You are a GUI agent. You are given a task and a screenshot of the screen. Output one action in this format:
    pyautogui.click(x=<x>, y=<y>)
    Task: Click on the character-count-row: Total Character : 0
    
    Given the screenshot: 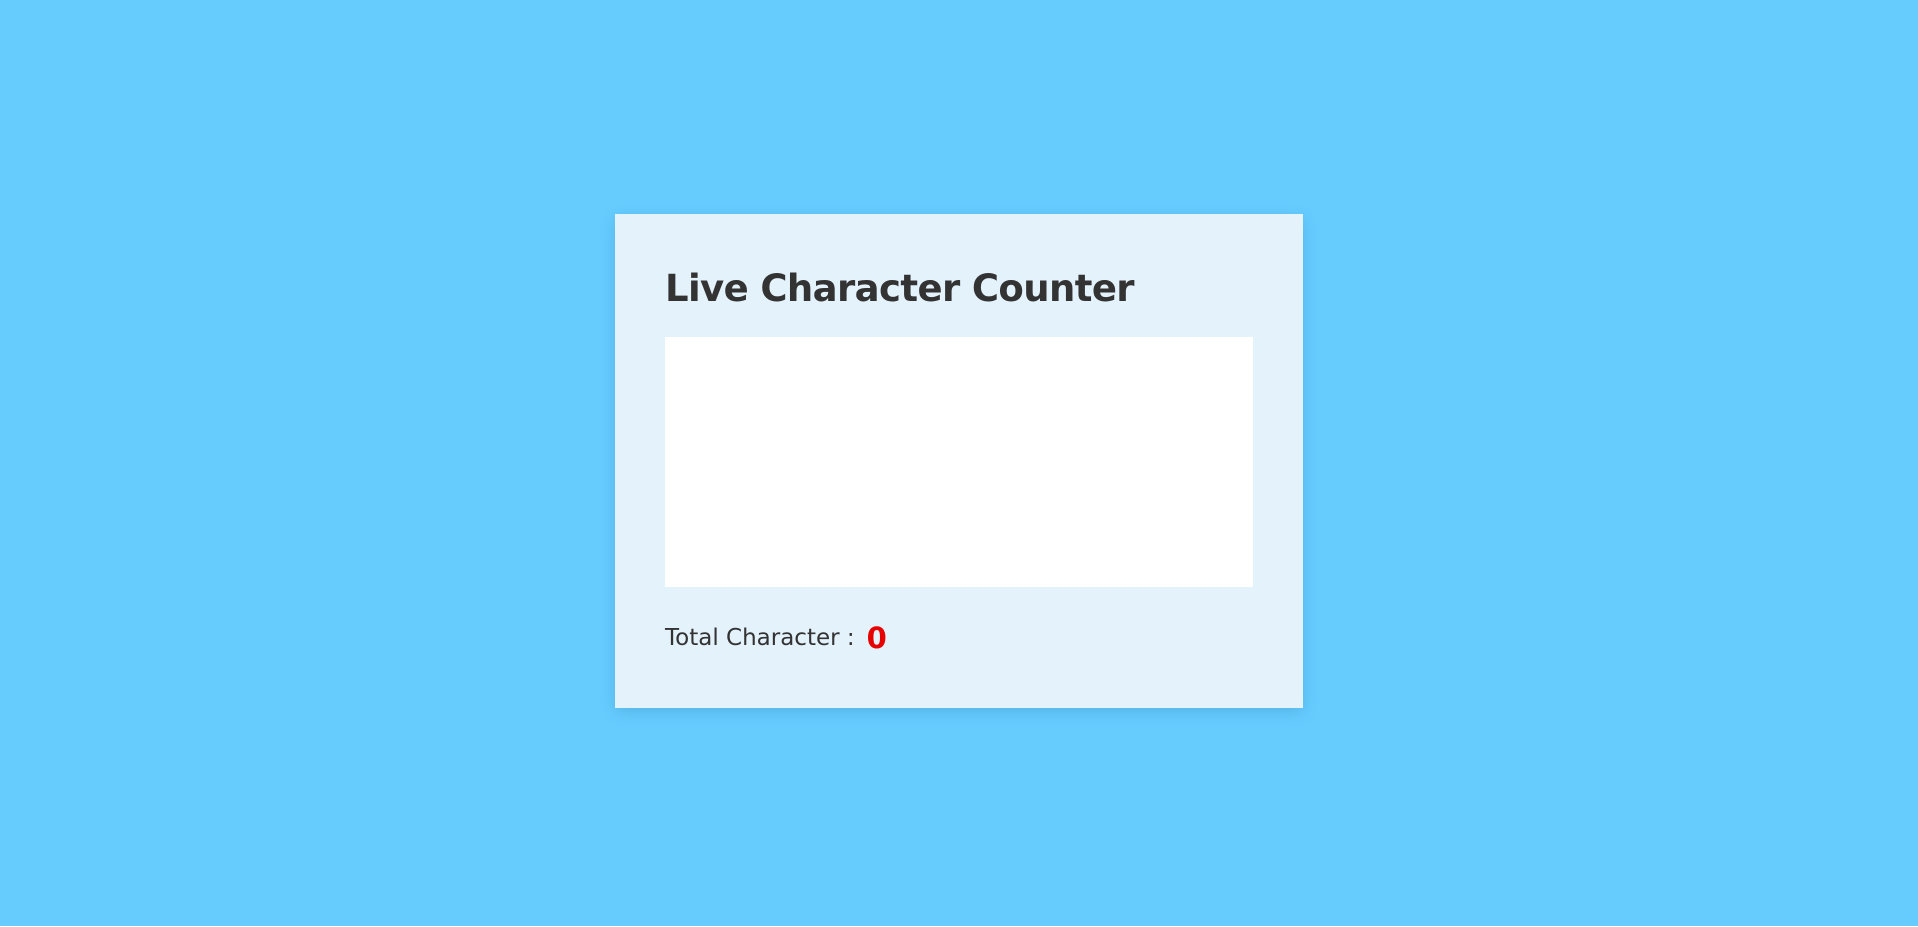 What is the action you would take?
    pyautogui.click(x=776, y=638)
    